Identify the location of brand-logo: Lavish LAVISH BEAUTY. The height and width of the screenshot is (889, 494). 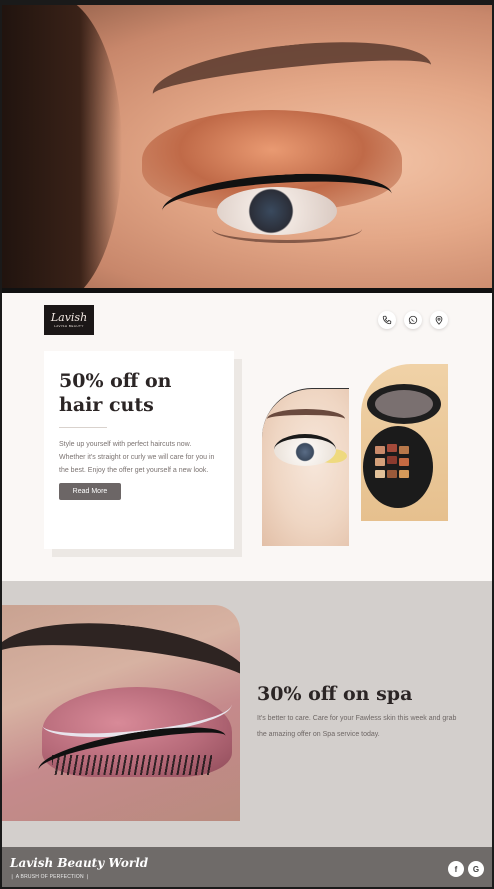
(69, 320).